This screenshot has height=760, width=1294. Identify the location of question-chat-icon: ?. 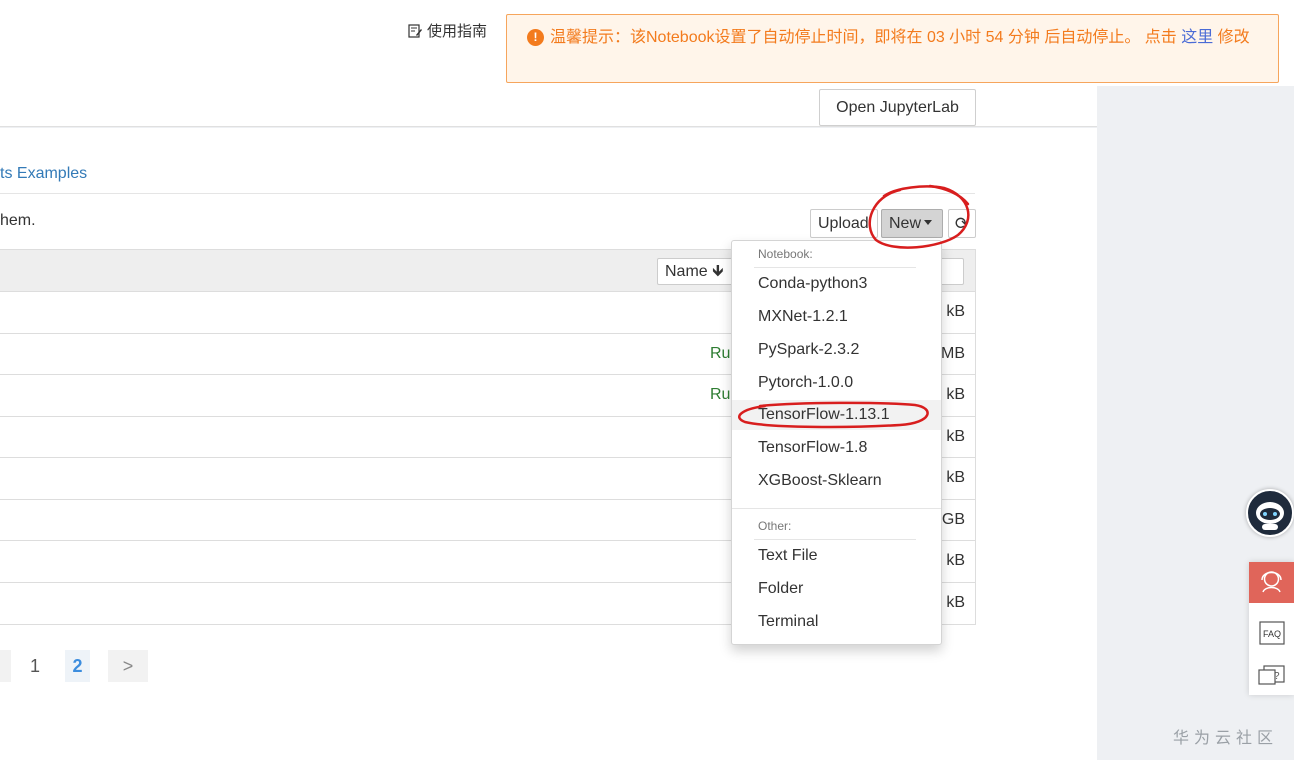
(1271, 675).